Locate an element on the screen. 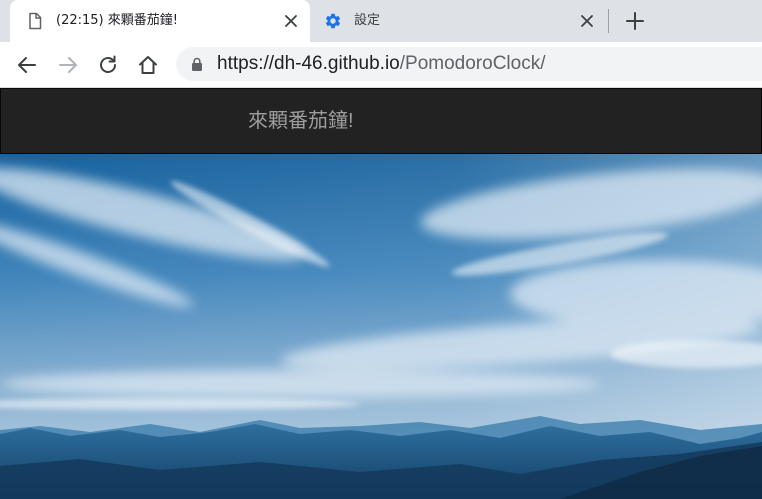 The width and height of the screenshot is (762, 499). tab-settings: 設定 is located at coordinates (459, 21).